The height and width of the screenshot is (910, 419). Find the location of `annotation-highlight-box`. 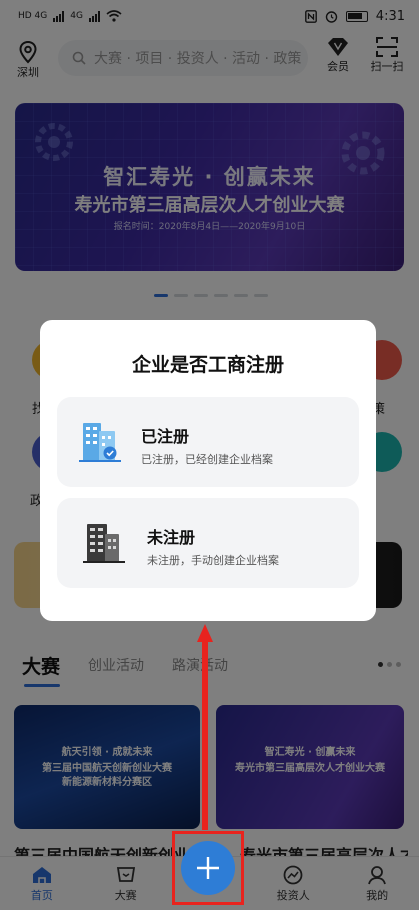

annotation-highlight-box is located at coordinates (208, 868).